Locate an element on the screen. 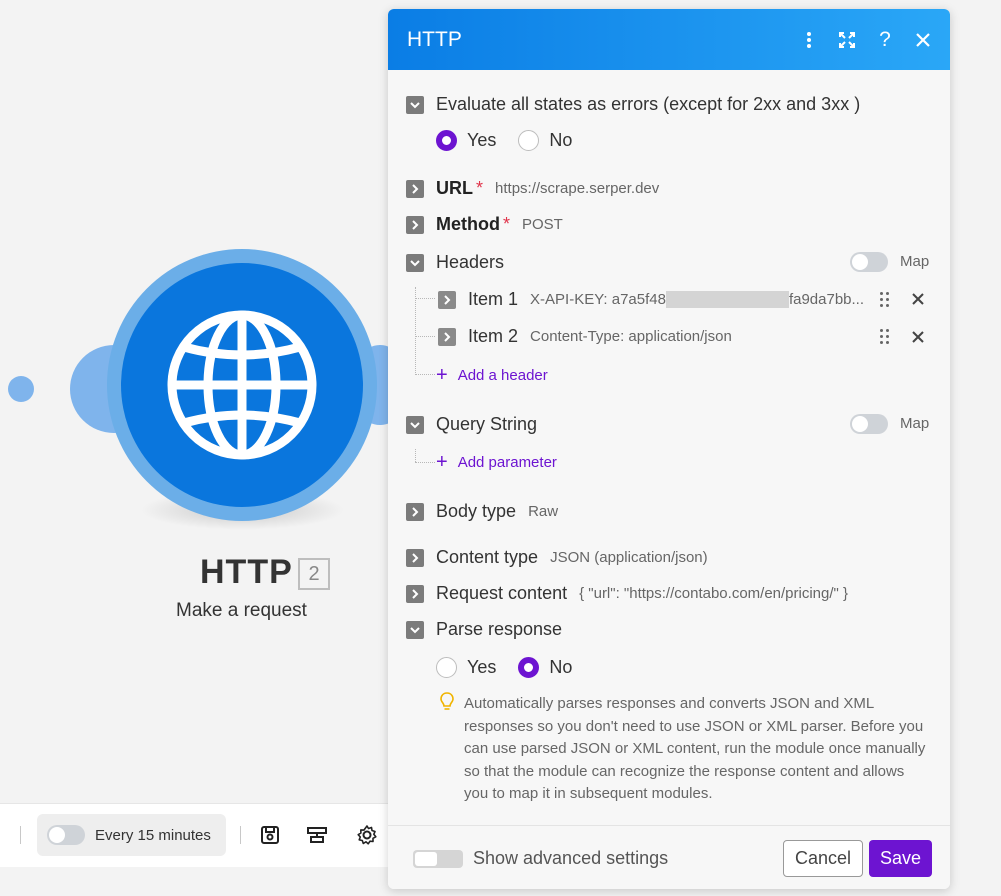 This screenshot has width=1001, height=896. query-string-field: Query String is located at coordinates (471, 424).